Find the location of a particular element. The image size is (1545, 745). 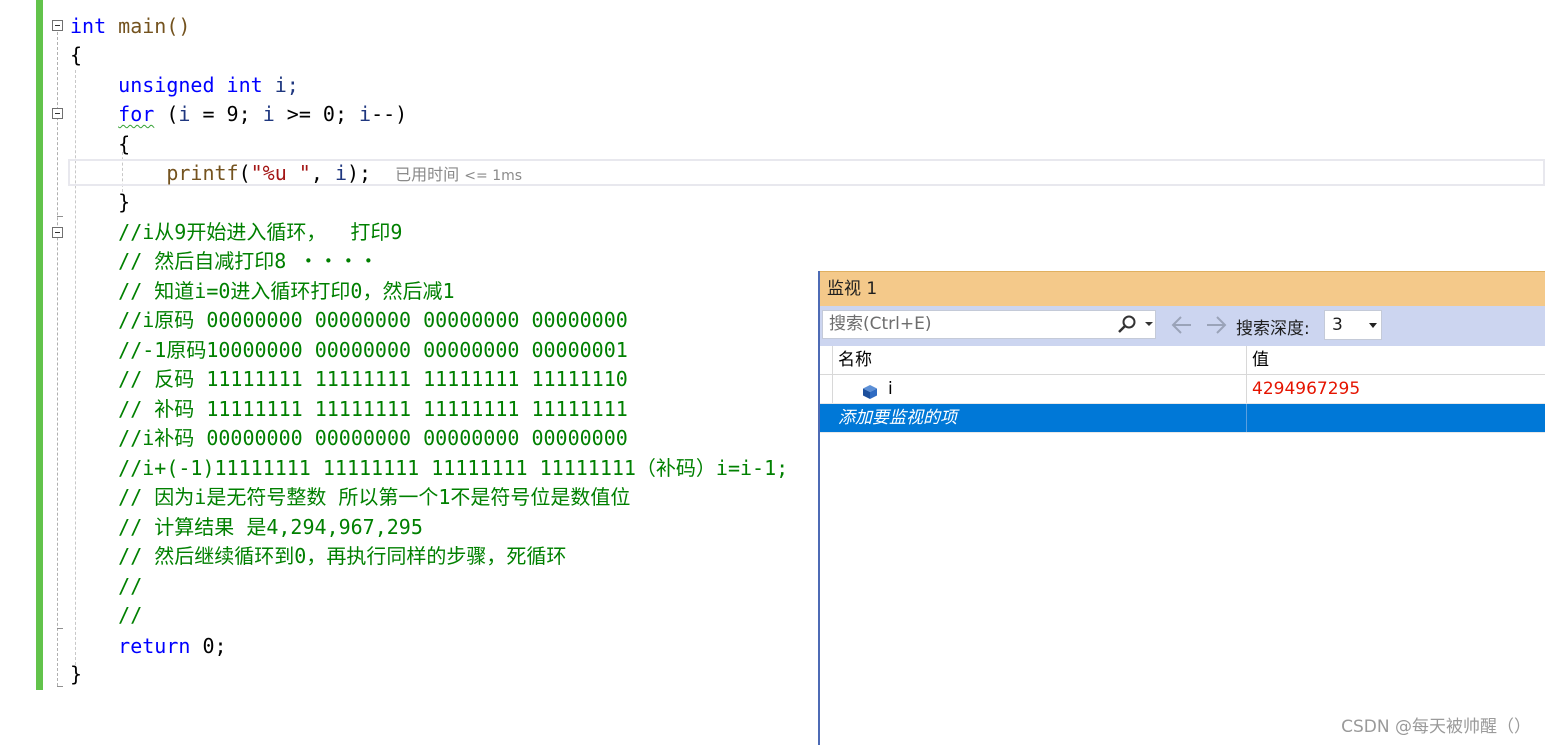

change-tracking-bar is located at coordinates (39, 345).